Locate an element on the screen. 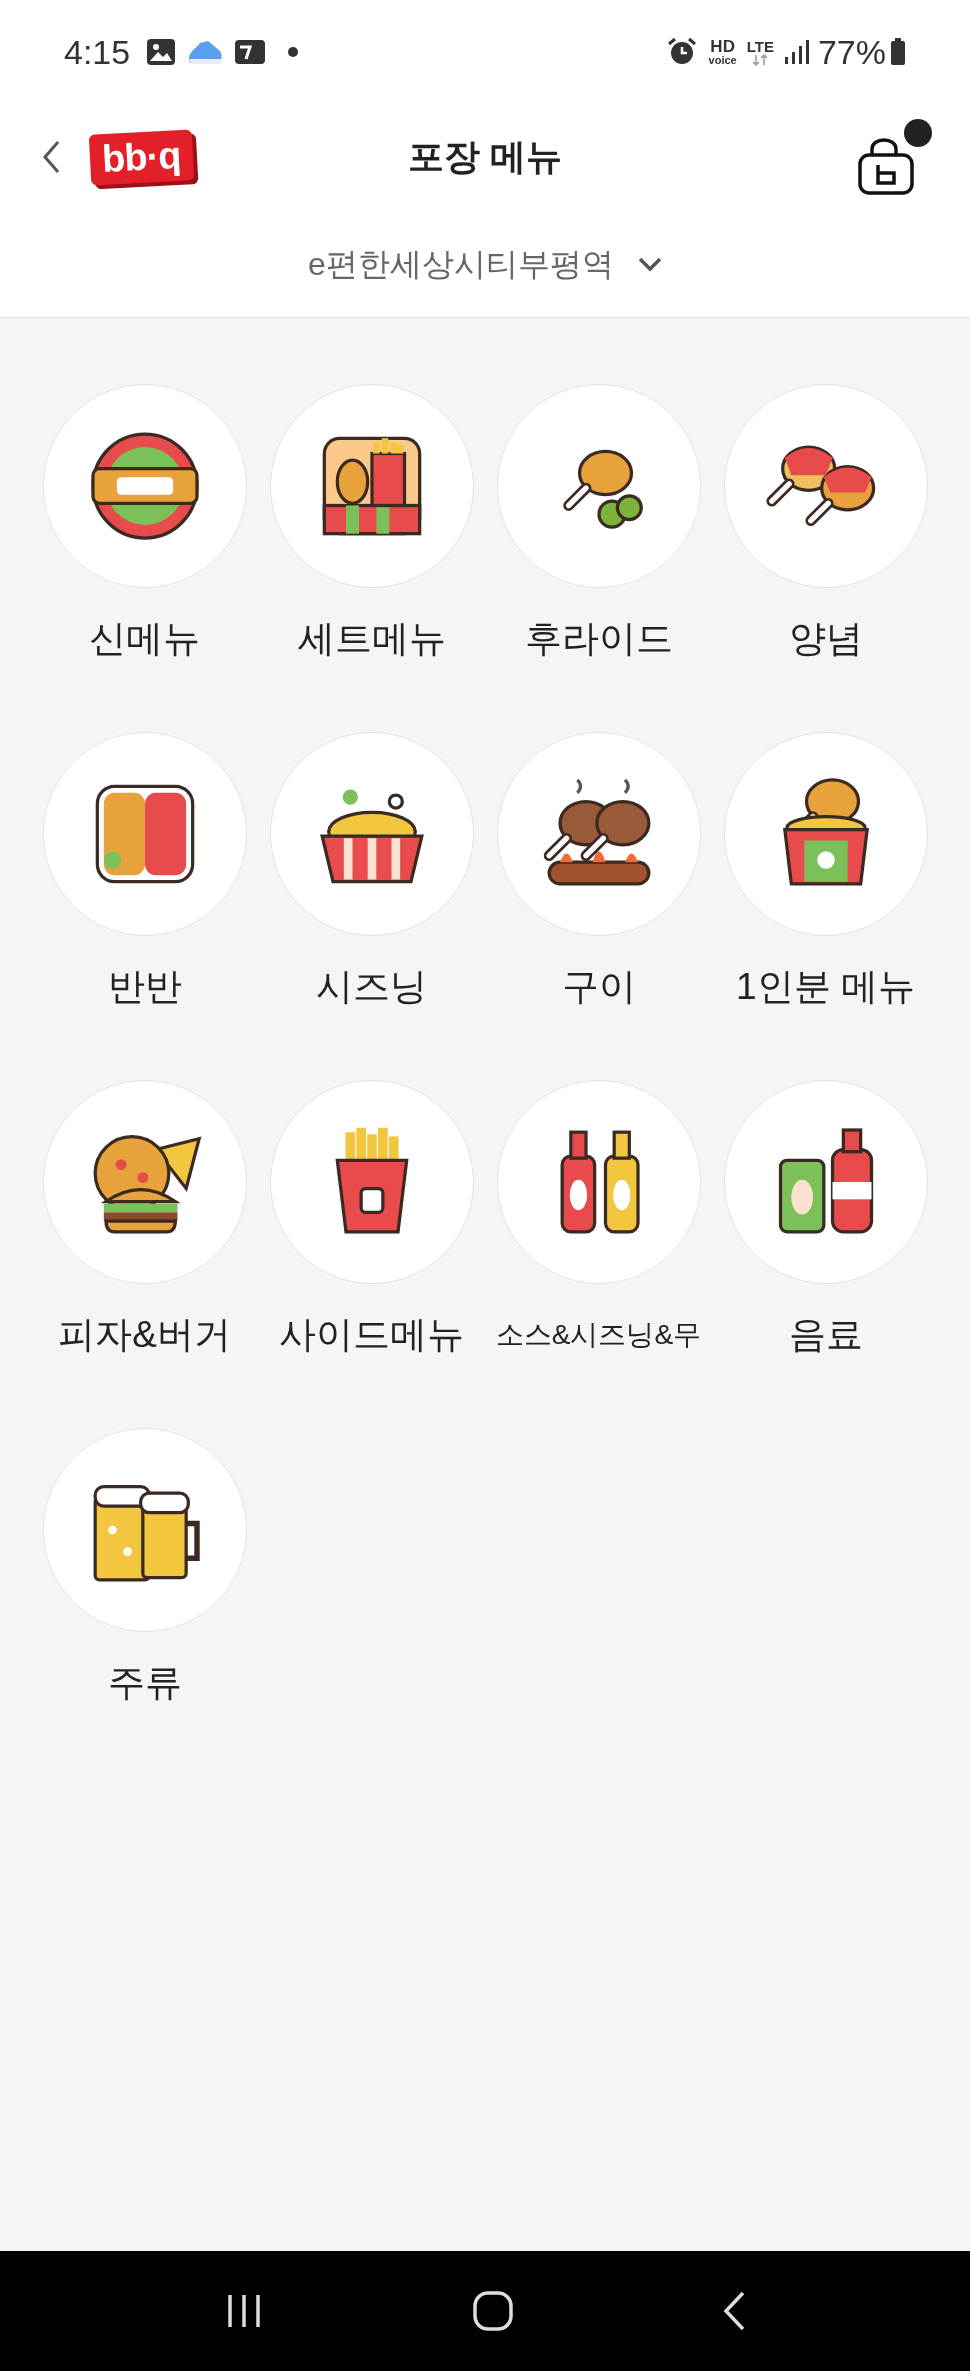  category-label: 반반 is located at coordinates (144, 987).